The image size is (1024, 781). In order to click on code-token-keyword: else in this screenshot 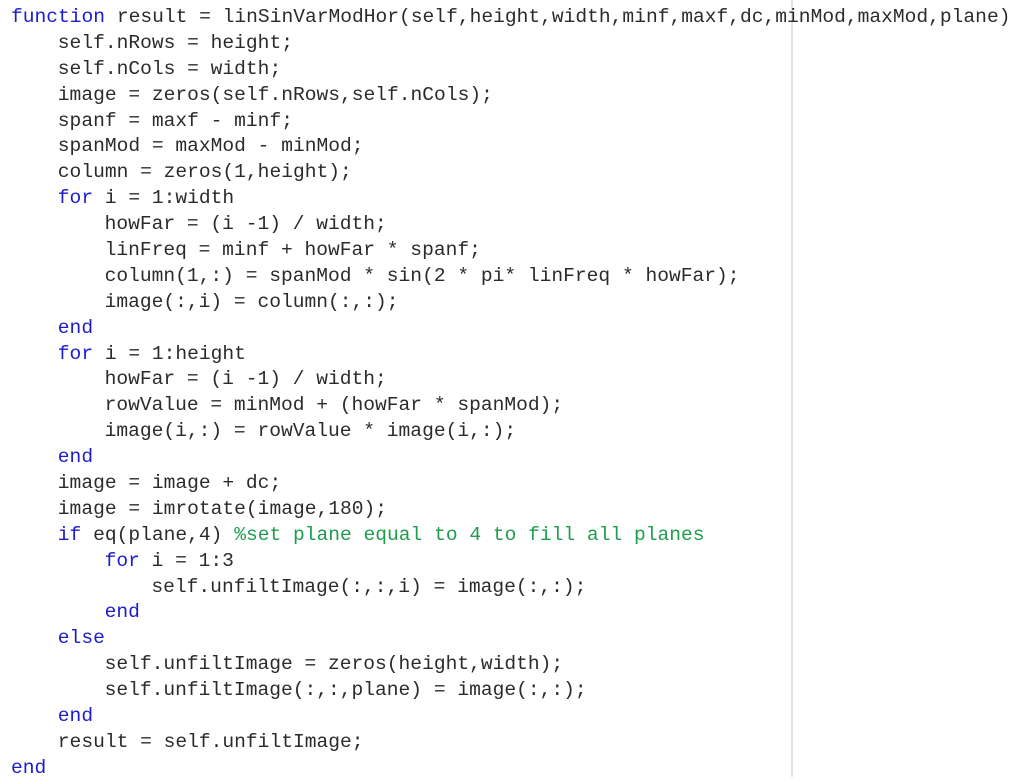, I will do `click(81, 638)`.